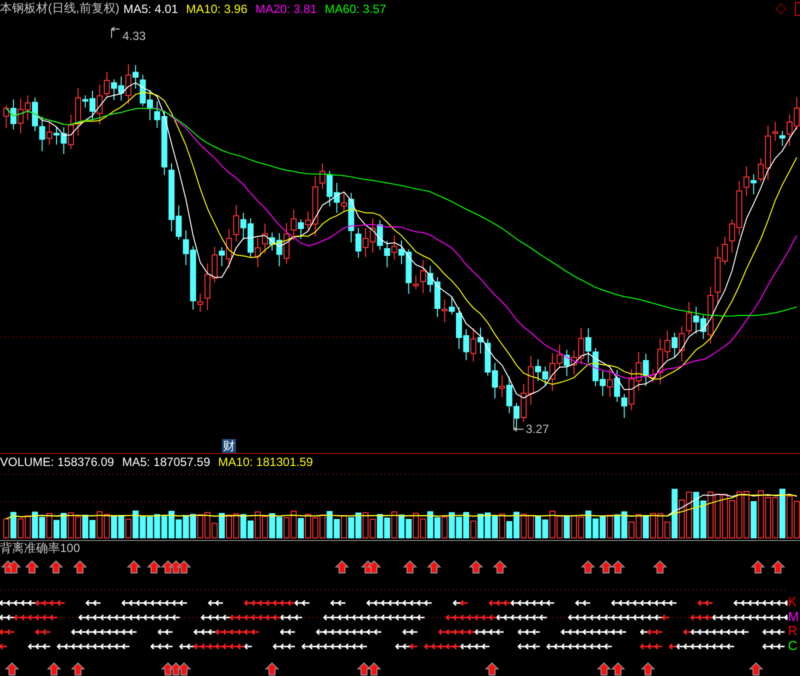 Image resolution: width=800 pixels, height=676 pixels. I want to click on chart-title: 本钢板材(日线,前复权), so click(60, 9).